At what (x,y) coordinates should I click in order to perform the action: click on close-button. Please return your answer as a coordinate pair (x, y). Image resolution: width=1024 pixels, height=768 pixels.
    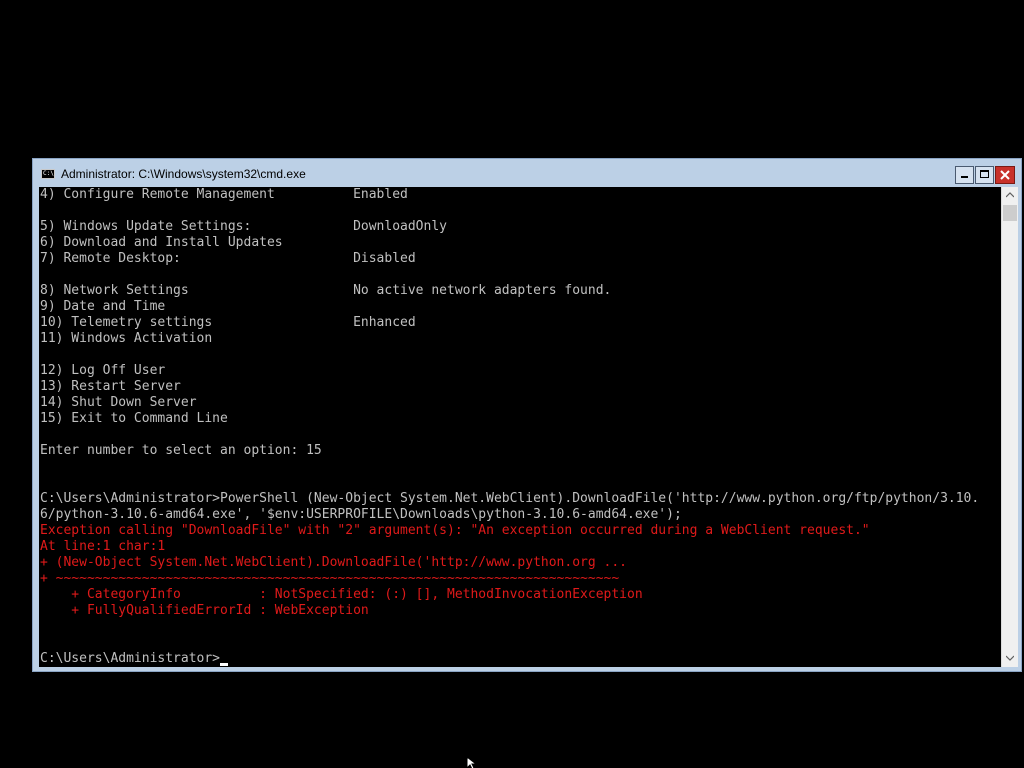
    Looking at the image, I should click on (1005, 175).